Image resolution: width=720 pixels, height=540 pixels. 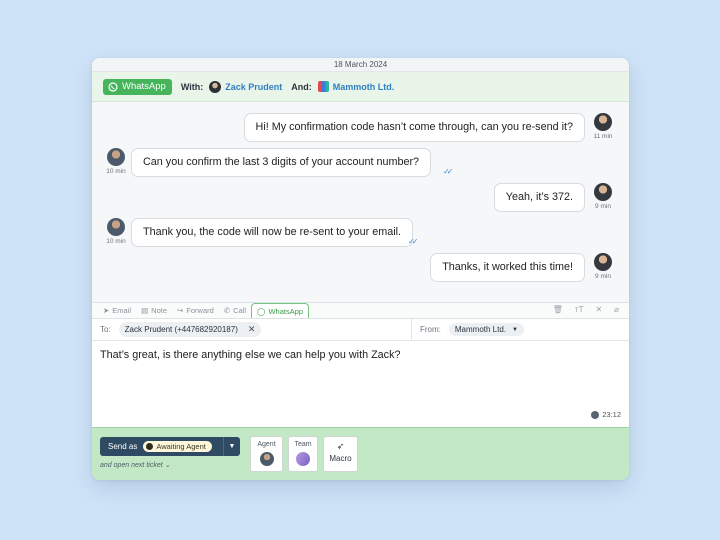 What do you see at coordinates (301, 86) in the screenshot?
I see `and-label: And:` at bounding box center [301, 86].